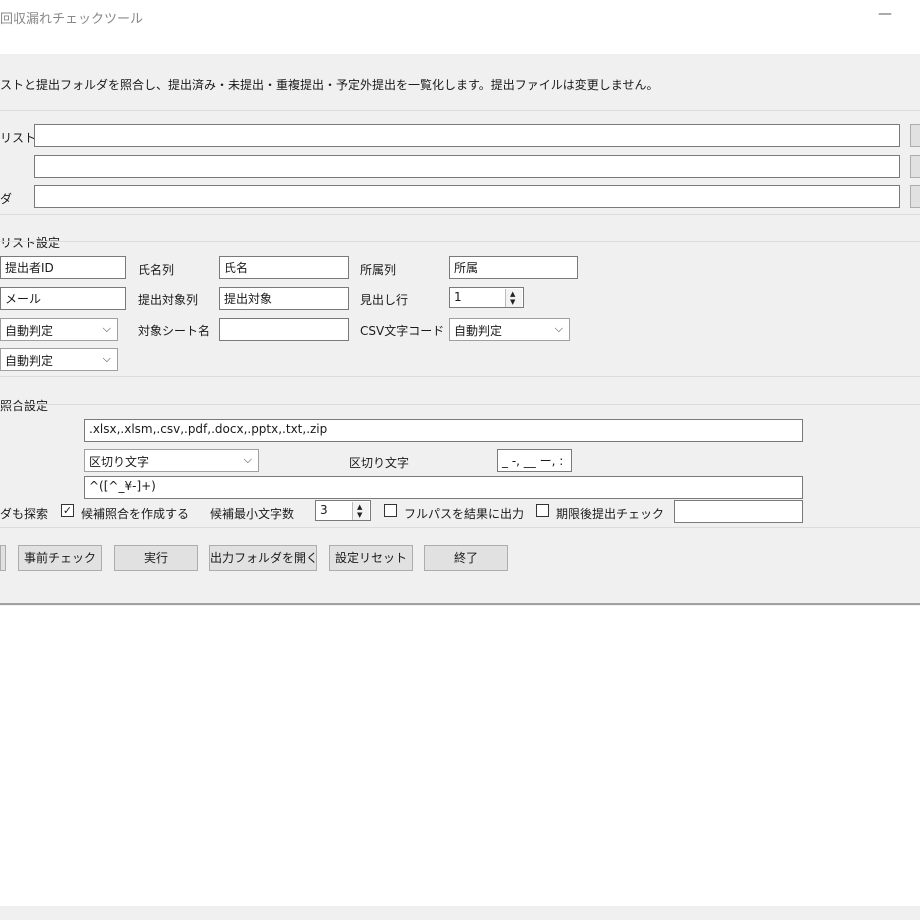  What do you see at coordinates (63, 267) in the screenshot?
I see `id-column-input: 提出者ID` at bounding box center [63, 267].